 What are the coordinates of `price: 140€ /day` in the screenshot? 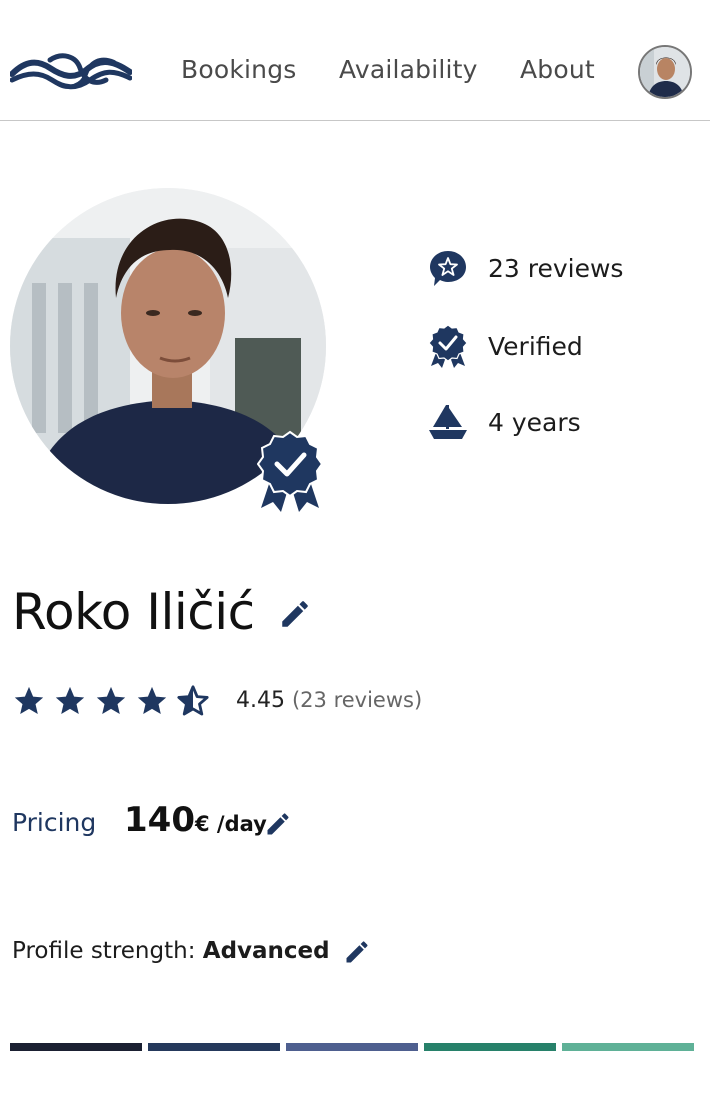 It's located at (195, 820).